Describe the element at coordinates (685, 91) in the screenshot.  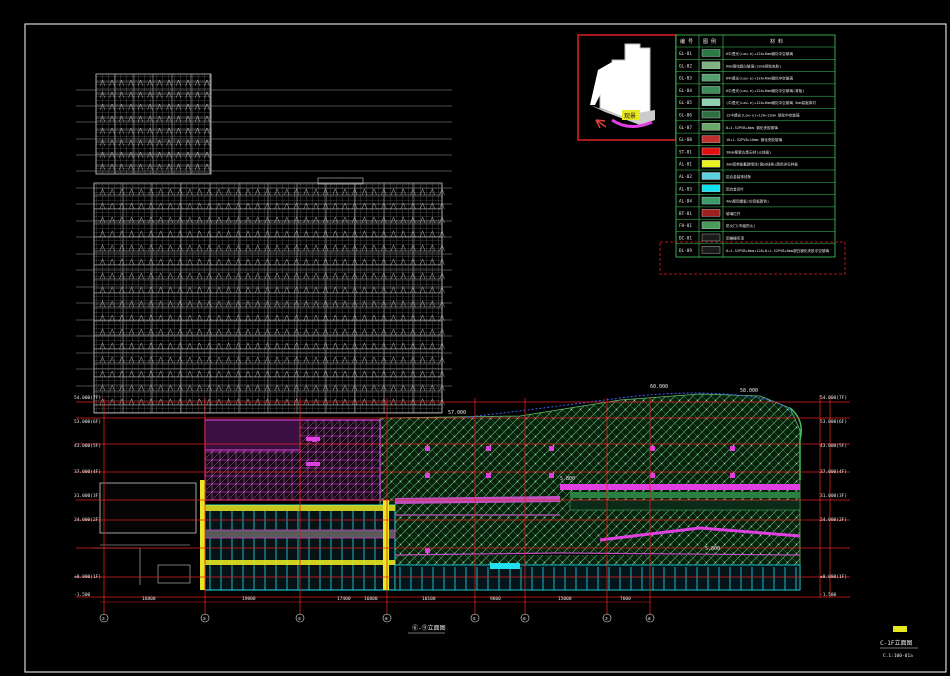
I see `legend-code: GL-04` at that location.